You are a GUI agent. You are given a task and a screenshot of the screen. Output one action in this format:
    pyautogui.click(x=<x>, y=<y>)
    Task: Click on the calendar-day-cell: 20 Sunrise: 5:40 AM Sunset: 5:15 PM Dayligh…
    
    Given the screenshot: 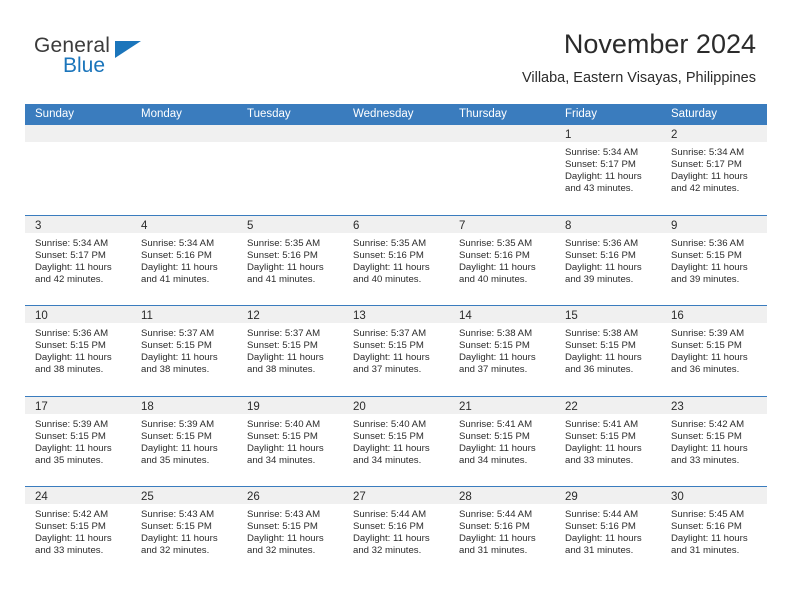 What is the action you would take?
    pyautogui.click(x=396, y=441)
    